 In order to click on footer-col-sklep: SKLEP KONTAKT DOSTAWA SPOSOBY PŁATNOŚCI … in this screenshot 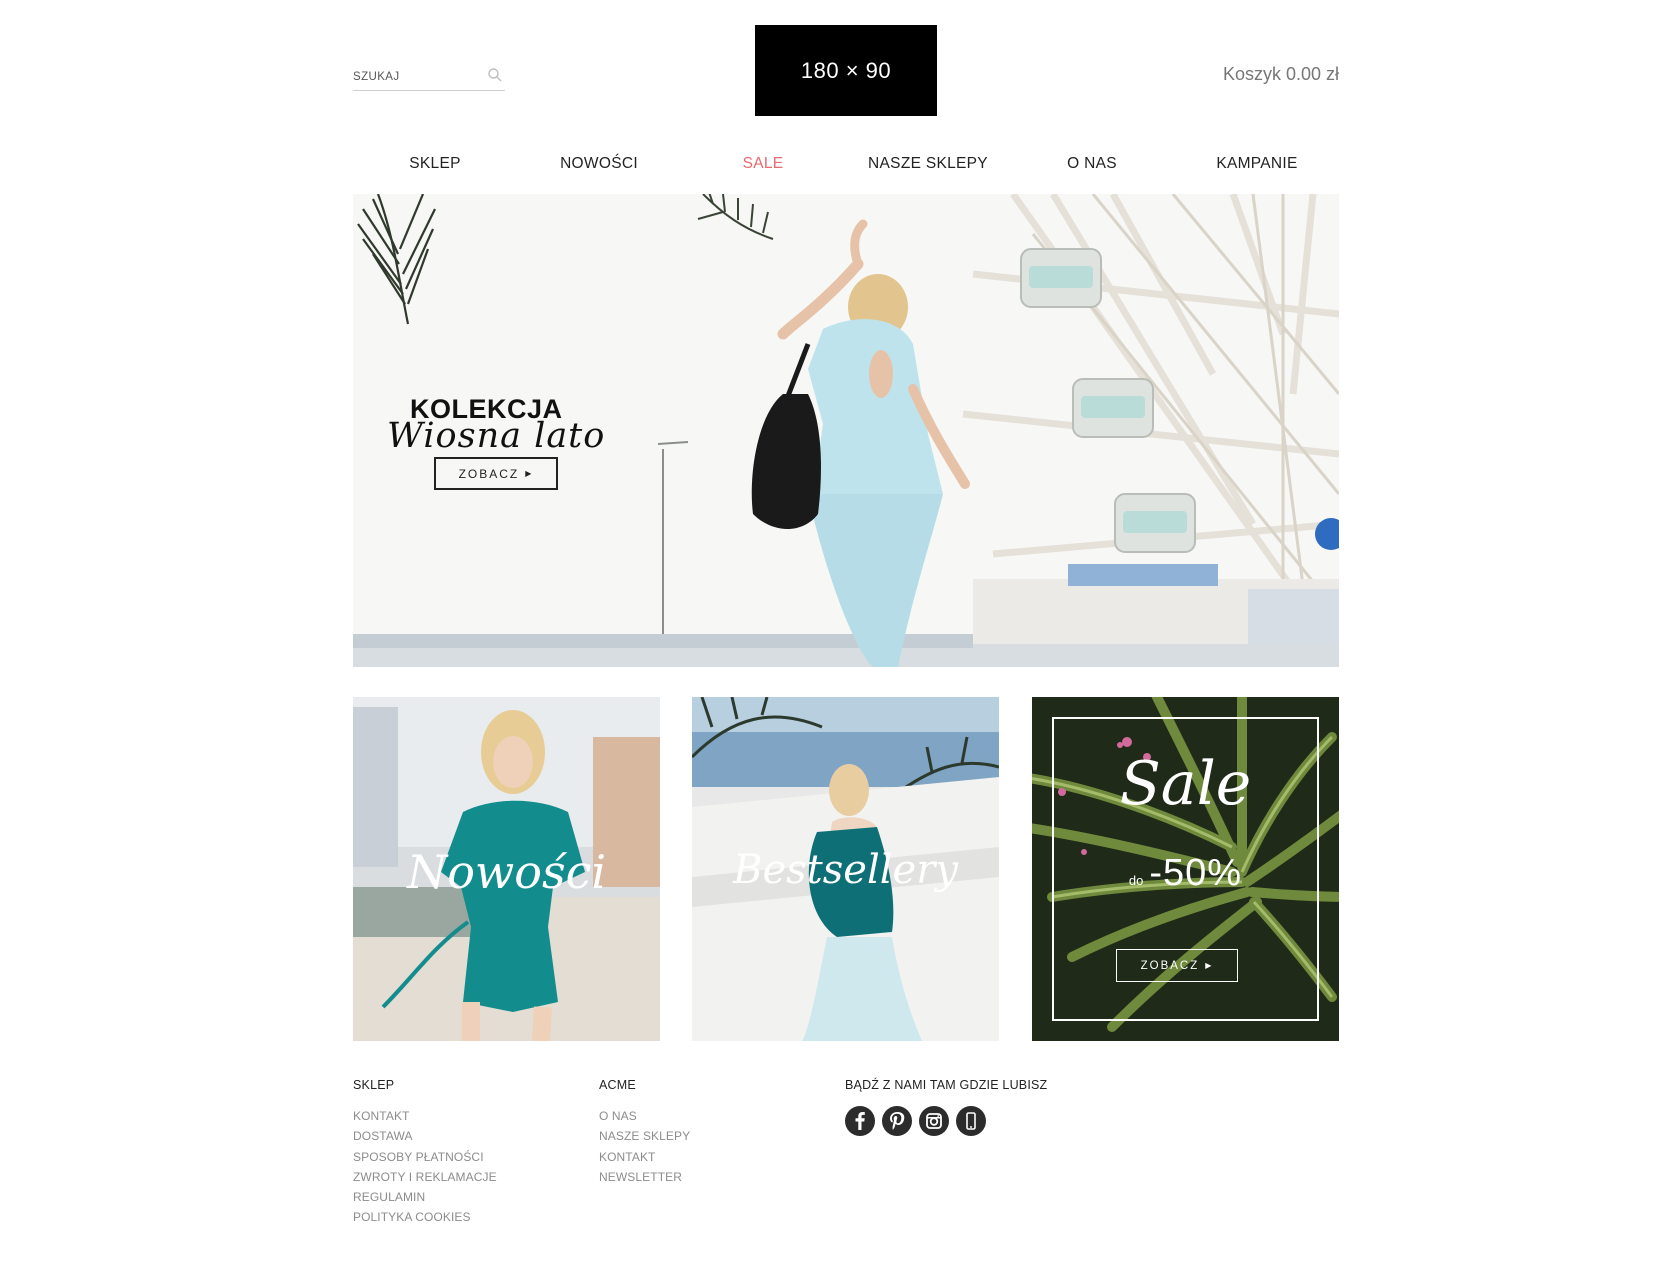, I will do `click(425, 1153)`.